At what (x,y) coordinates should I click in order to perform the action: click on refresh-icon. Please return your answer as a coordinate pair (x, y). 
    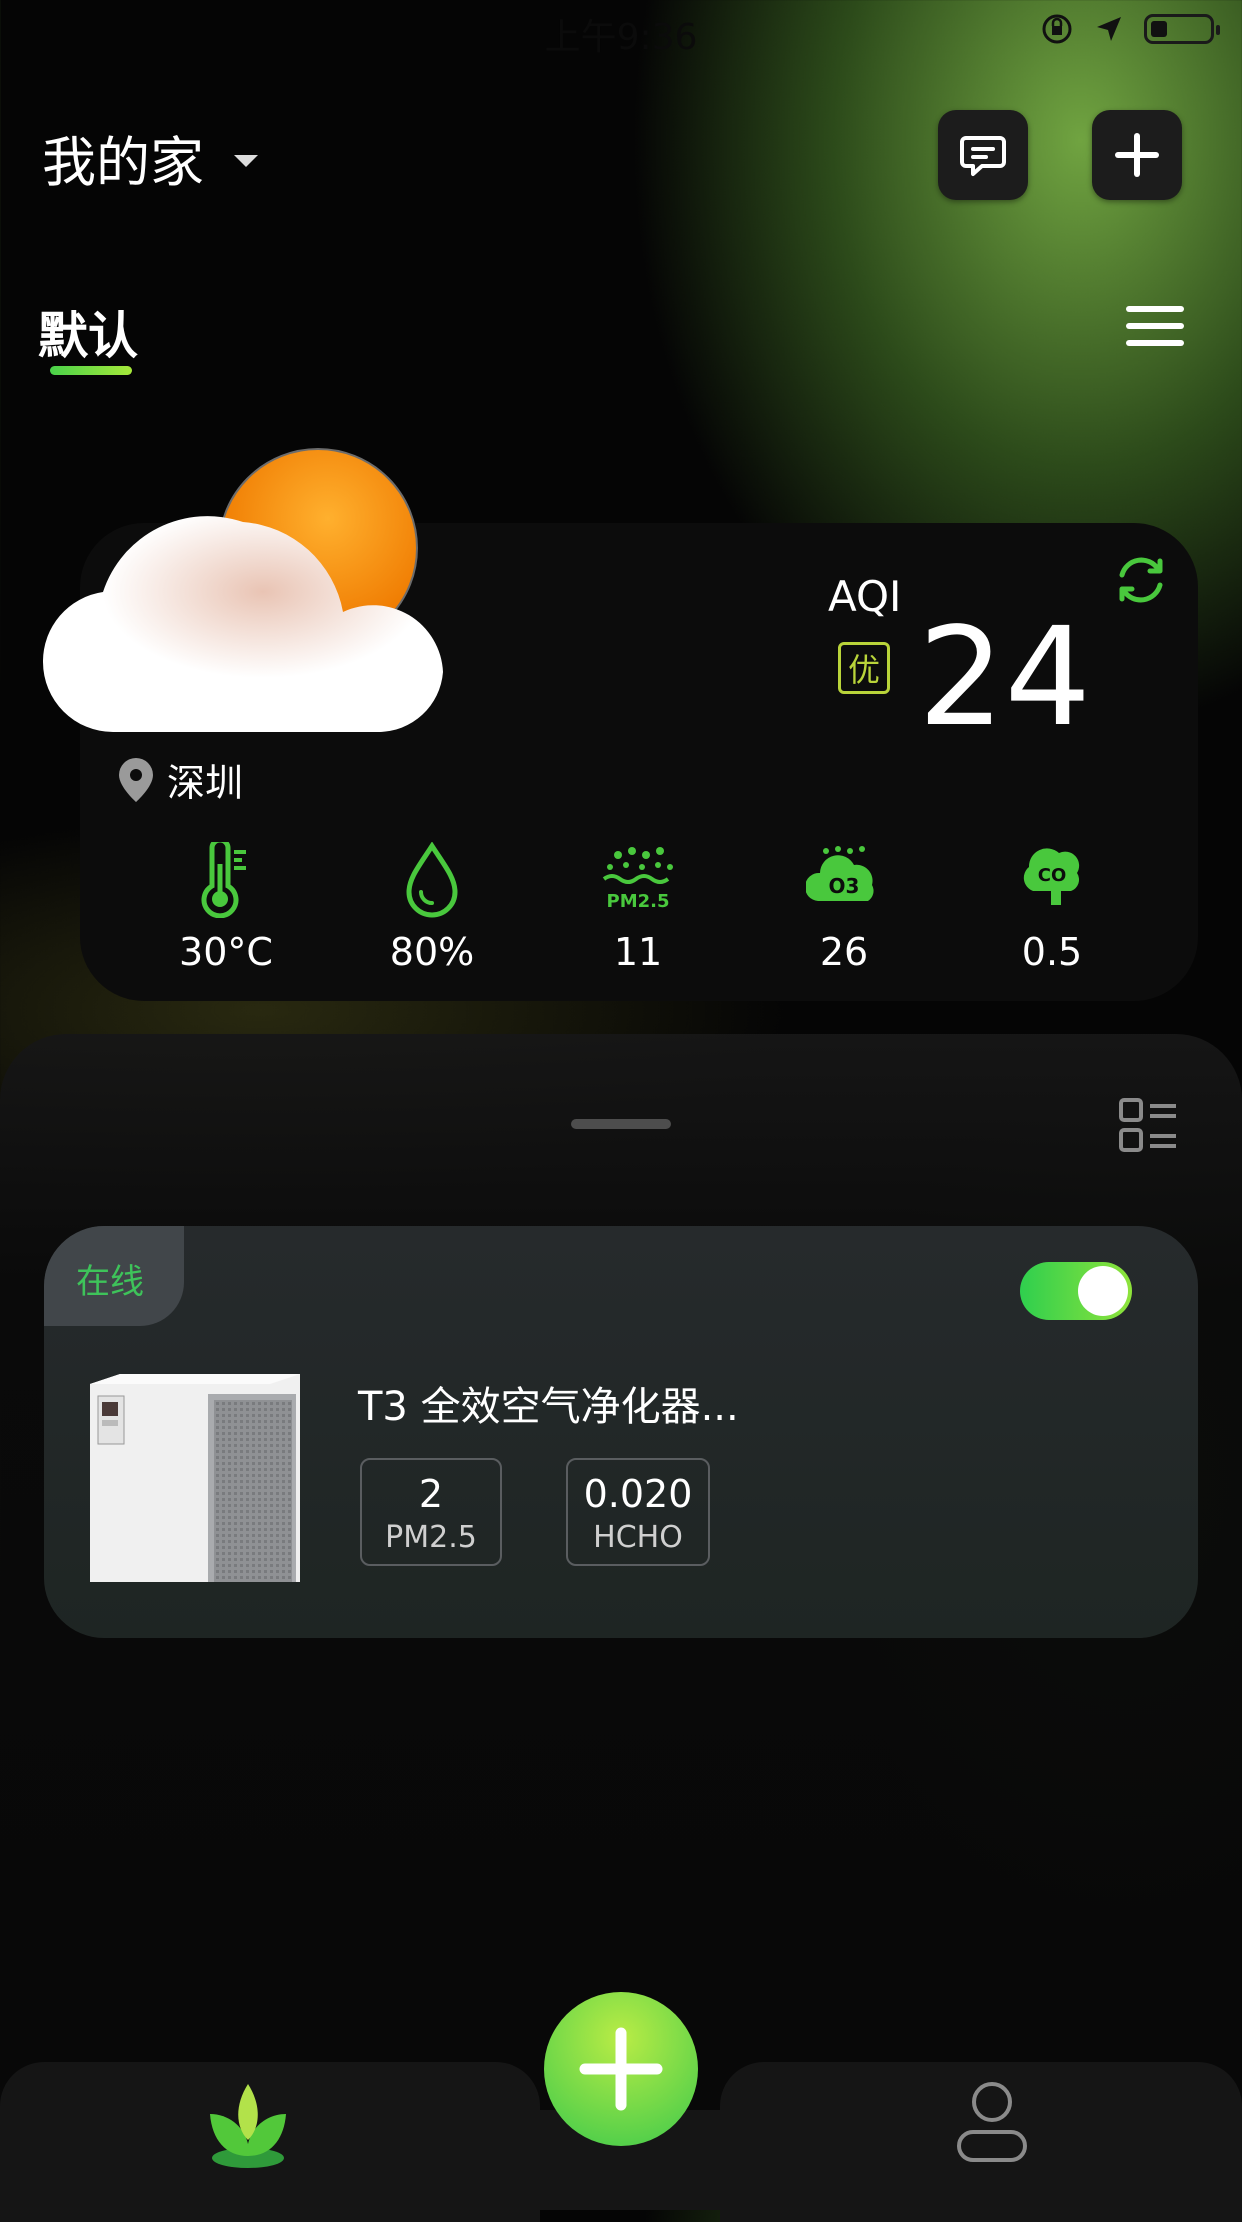
    Looking at the image, I should click on (1141, 580).